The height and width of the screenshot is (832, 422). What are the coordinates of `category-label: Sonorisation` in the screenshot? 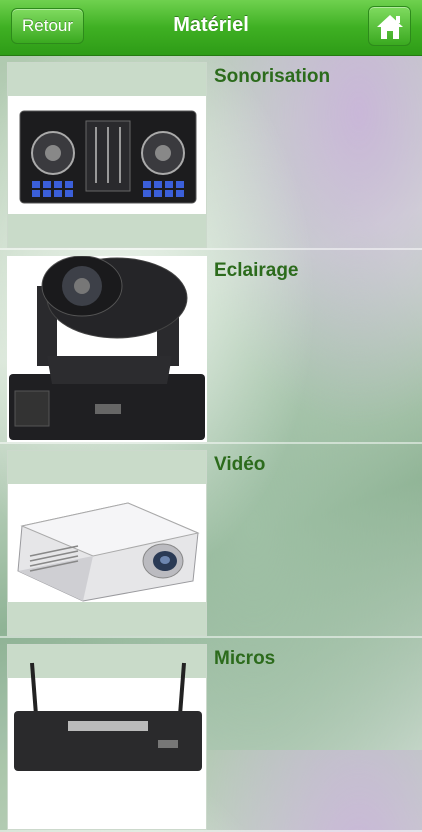 It's located at (272, 76).